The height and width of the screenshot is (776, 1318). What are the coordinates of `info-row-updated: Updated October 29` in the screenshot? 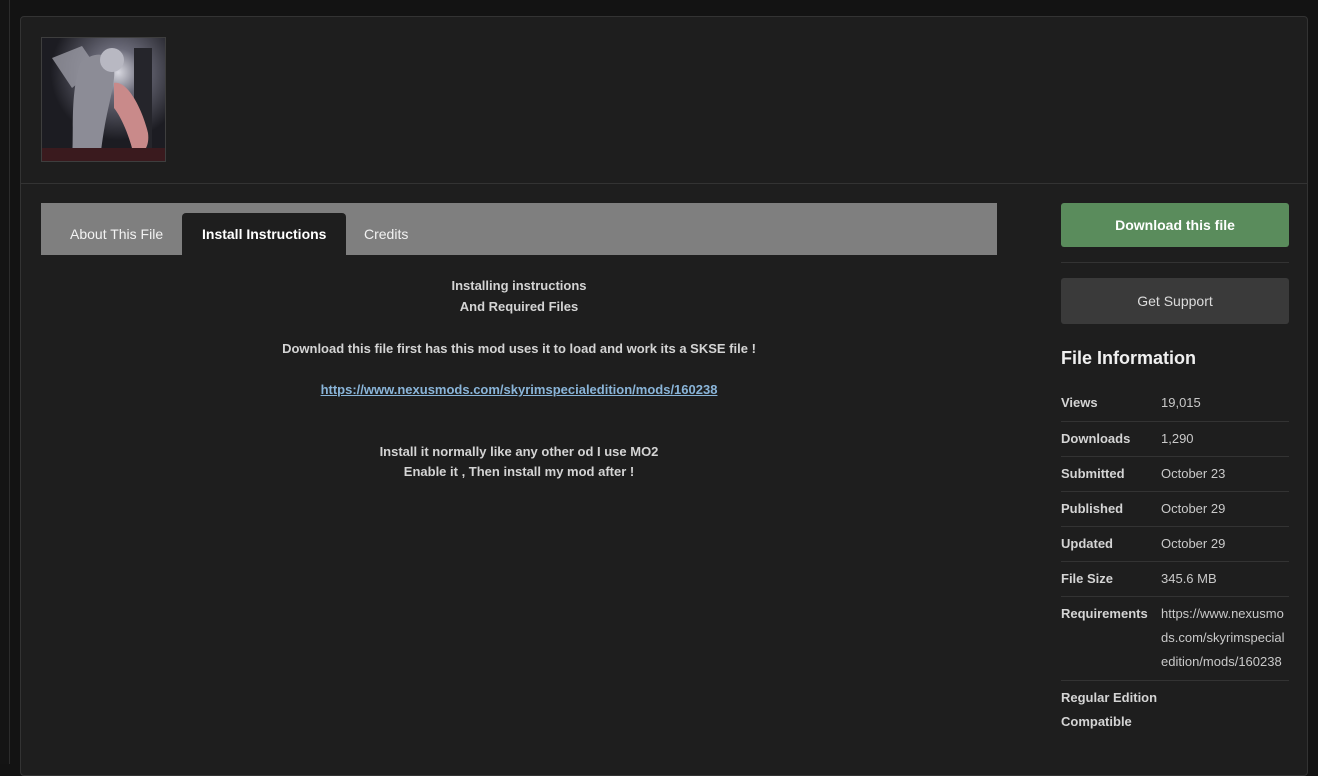 It's located at (1175, 544).